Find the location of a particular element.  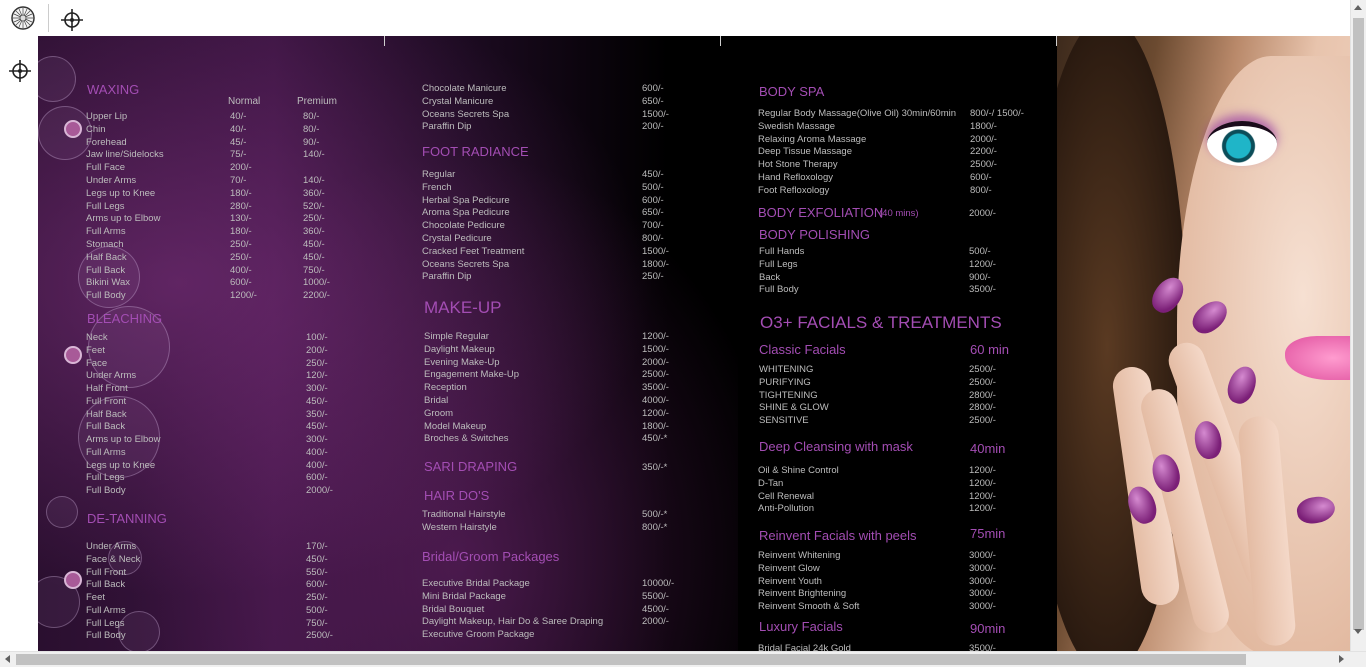

target-icon is located at coordinates (23, 18).